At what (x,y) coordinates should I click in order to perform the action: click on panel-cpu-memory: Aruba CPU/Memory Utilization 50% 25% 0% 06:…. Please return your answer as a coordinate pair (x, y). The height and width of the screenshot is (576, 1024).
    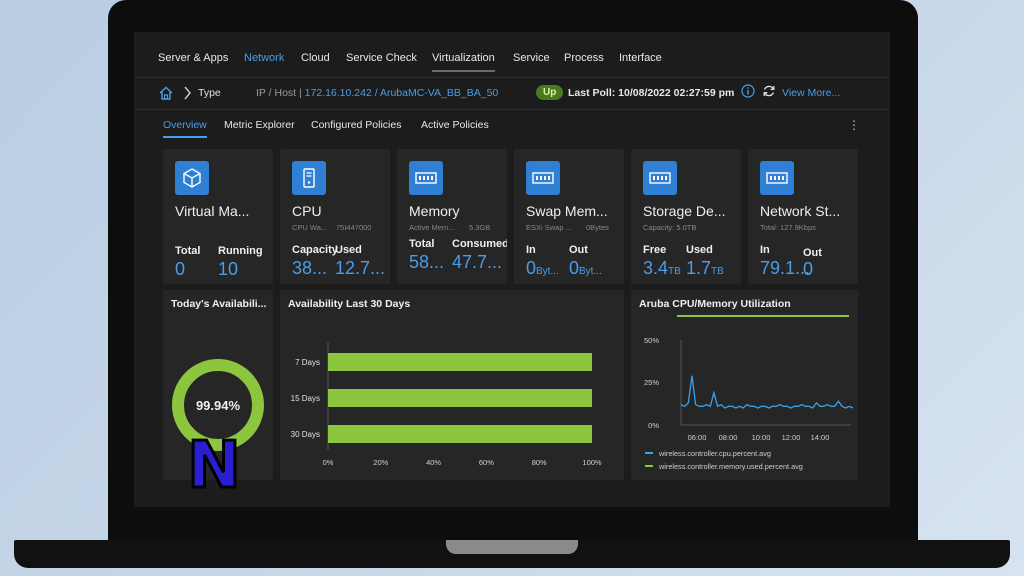
    Looking at the image, I should click on (744, 385).